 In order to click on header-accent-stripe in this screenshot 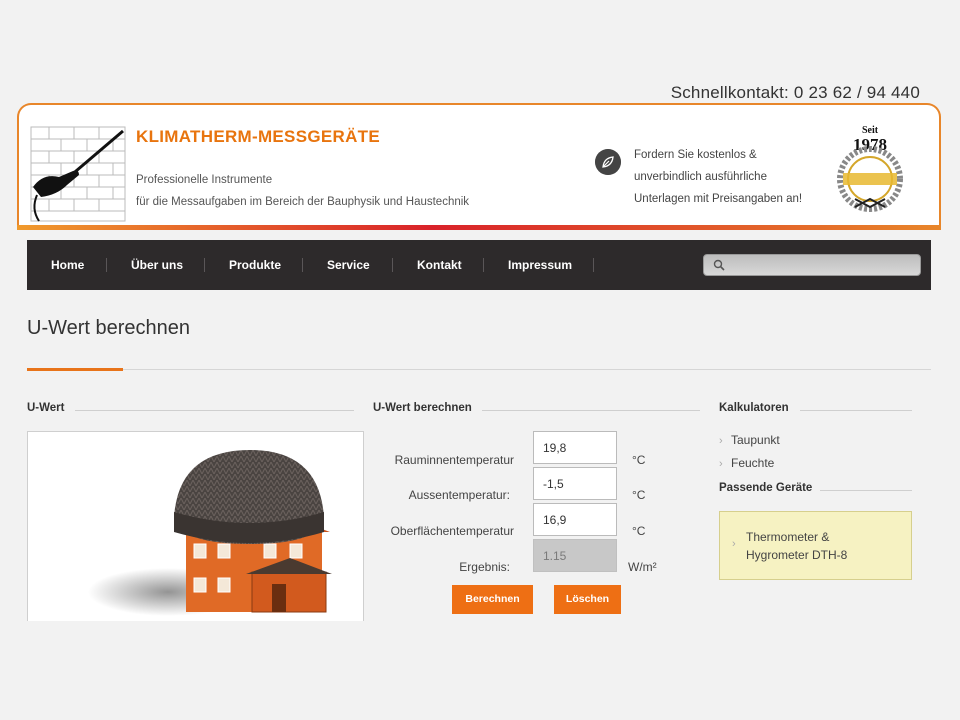, I will do `click(479, 227)`.